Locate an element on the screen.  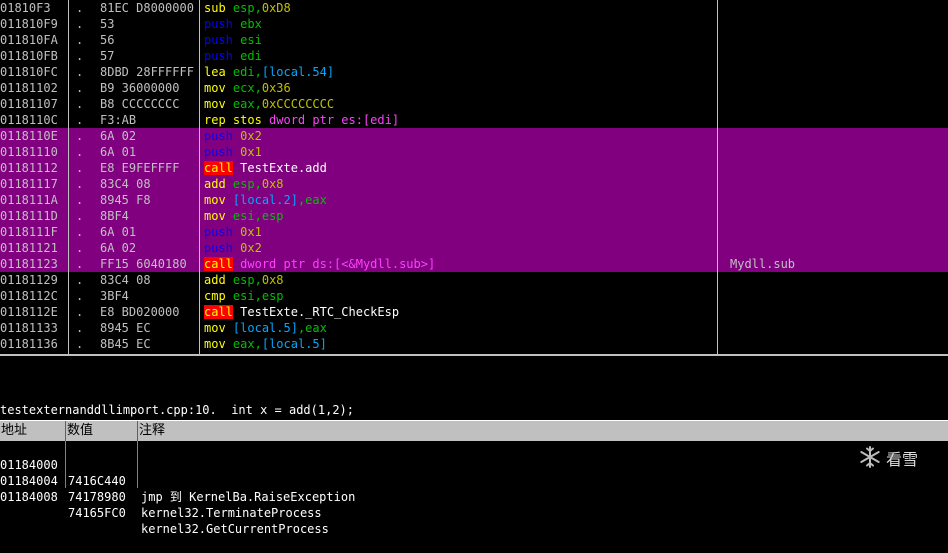
operand: 0xCCCCCCCC is located at coordinates (298, 104).